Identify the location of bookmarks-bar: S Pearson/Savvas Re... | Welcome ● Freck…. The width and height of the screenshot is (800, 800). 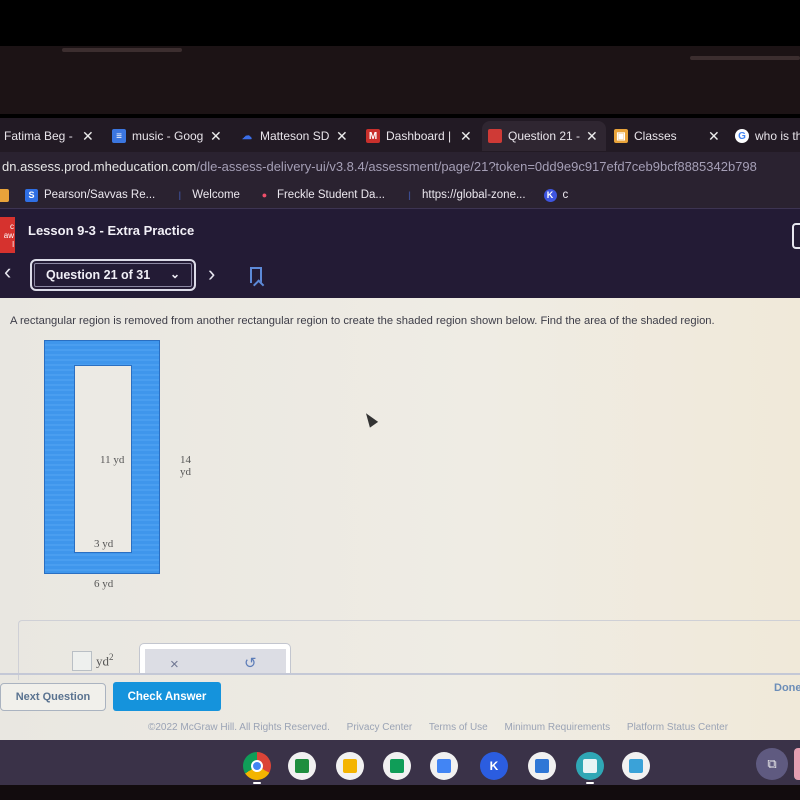
(400, 195).